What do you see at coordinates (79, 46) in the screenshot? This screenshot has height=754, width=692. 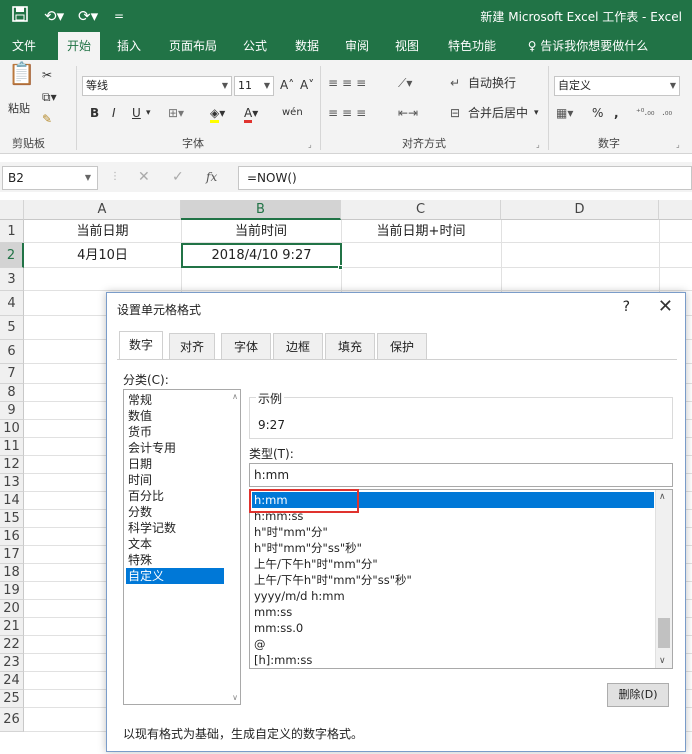 I see `tab-home: 开始` at bounding box center [79, 46].